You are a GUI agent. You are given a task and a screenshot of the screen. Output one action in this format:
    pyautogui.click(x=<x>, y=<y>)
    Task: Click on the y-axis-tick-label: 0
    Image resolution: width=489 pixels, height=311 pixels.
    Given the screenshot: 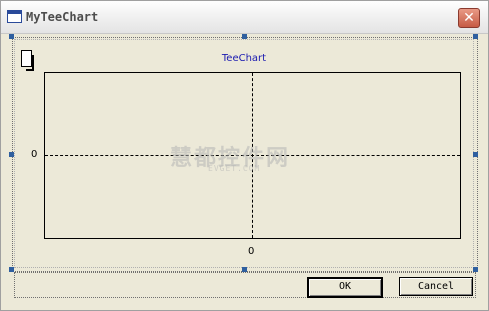 What is the action you would take?
    pyautogui.click(x=34, y=154)
    